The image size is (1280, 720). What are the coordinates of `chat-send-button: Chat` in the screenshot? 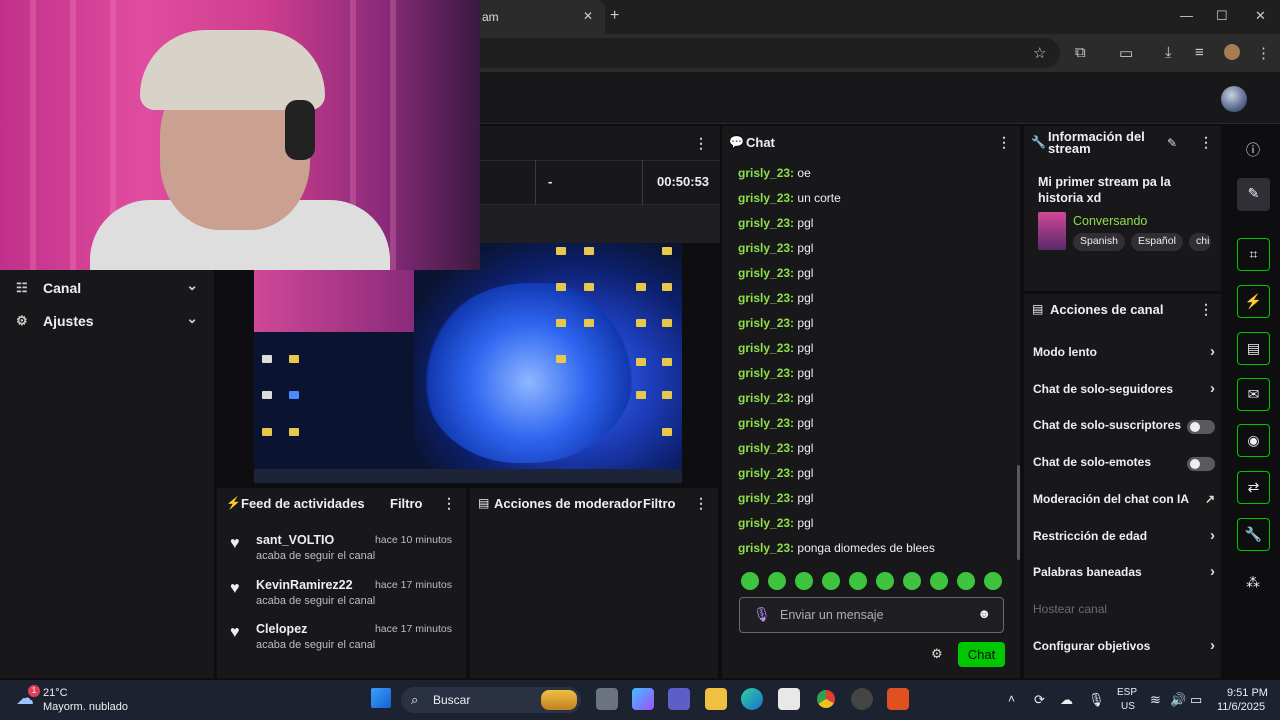 It's located at (981, 654).